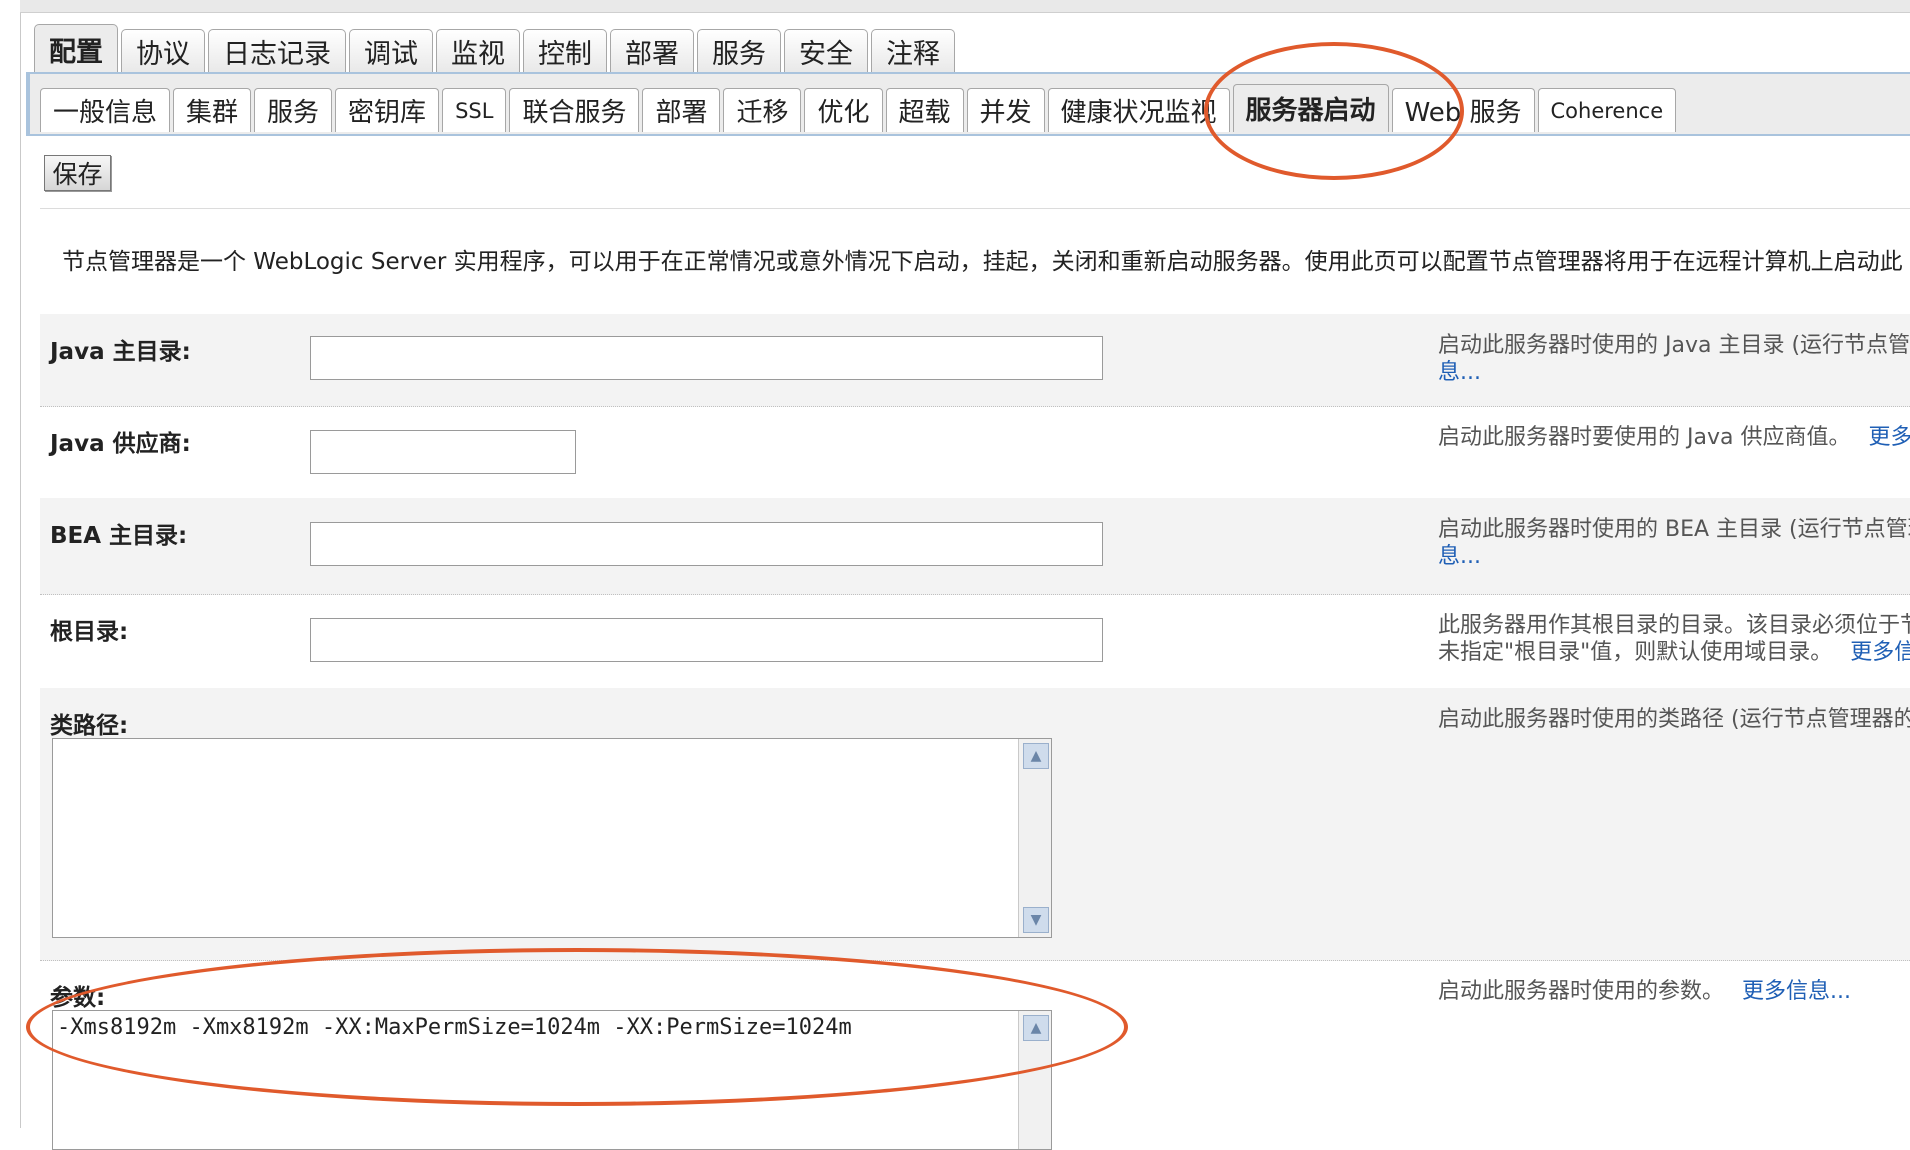  I want to click on bea-home-help-text: 启动此服务器时使用的 BEA 主目录 (运行节点管理, so click(1674, 529).